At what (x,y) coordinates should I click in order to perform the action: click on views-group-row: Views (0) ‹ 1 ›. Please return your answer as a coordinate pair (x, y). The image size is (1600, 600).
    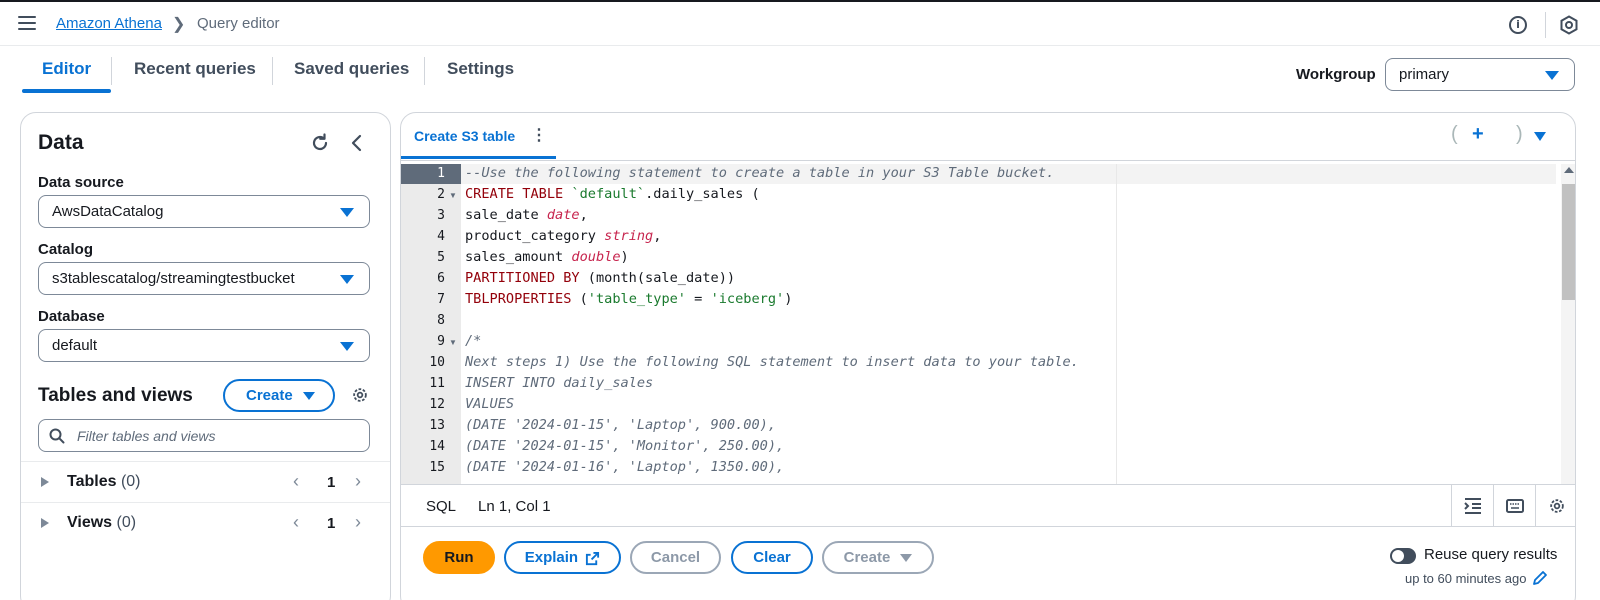
    Looking at the image, I should click on (205, 522).